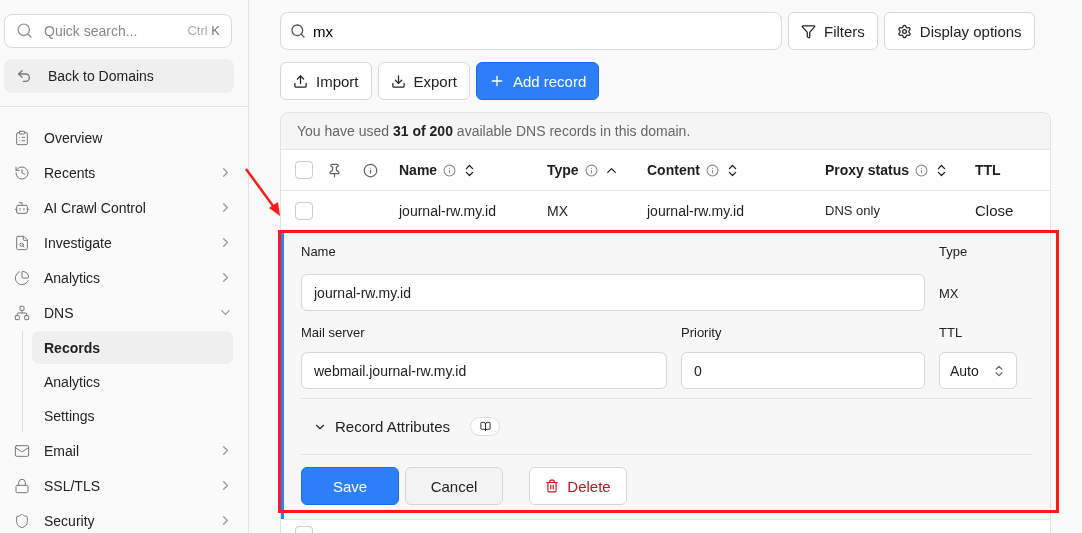 This screenshot has width=1082, height=533. What do you see at coordinates (494, 131) in the screenshot?
I see `usage-note: You have used 31 of 200 available DNS records in this domain.` at bounding box center [494, 131].